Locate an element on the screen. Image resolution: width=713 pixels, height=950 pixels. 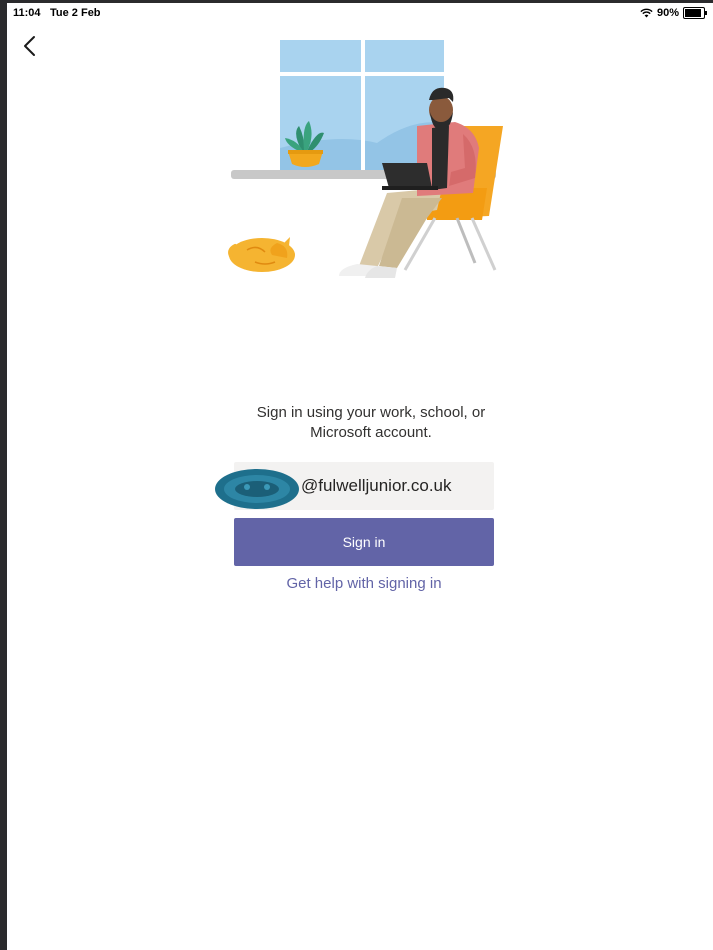
sign-in-button: Sign in is located at coordinates (364, 542).